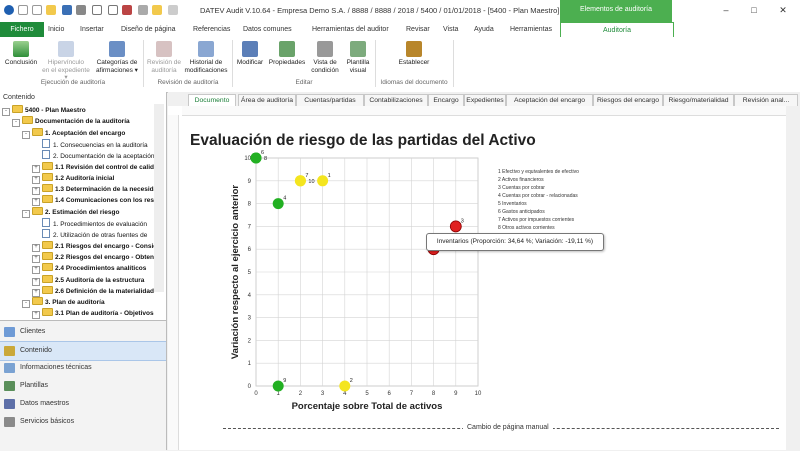  I want to click on tab-herramientas: Herramientas, so click(531, 29).